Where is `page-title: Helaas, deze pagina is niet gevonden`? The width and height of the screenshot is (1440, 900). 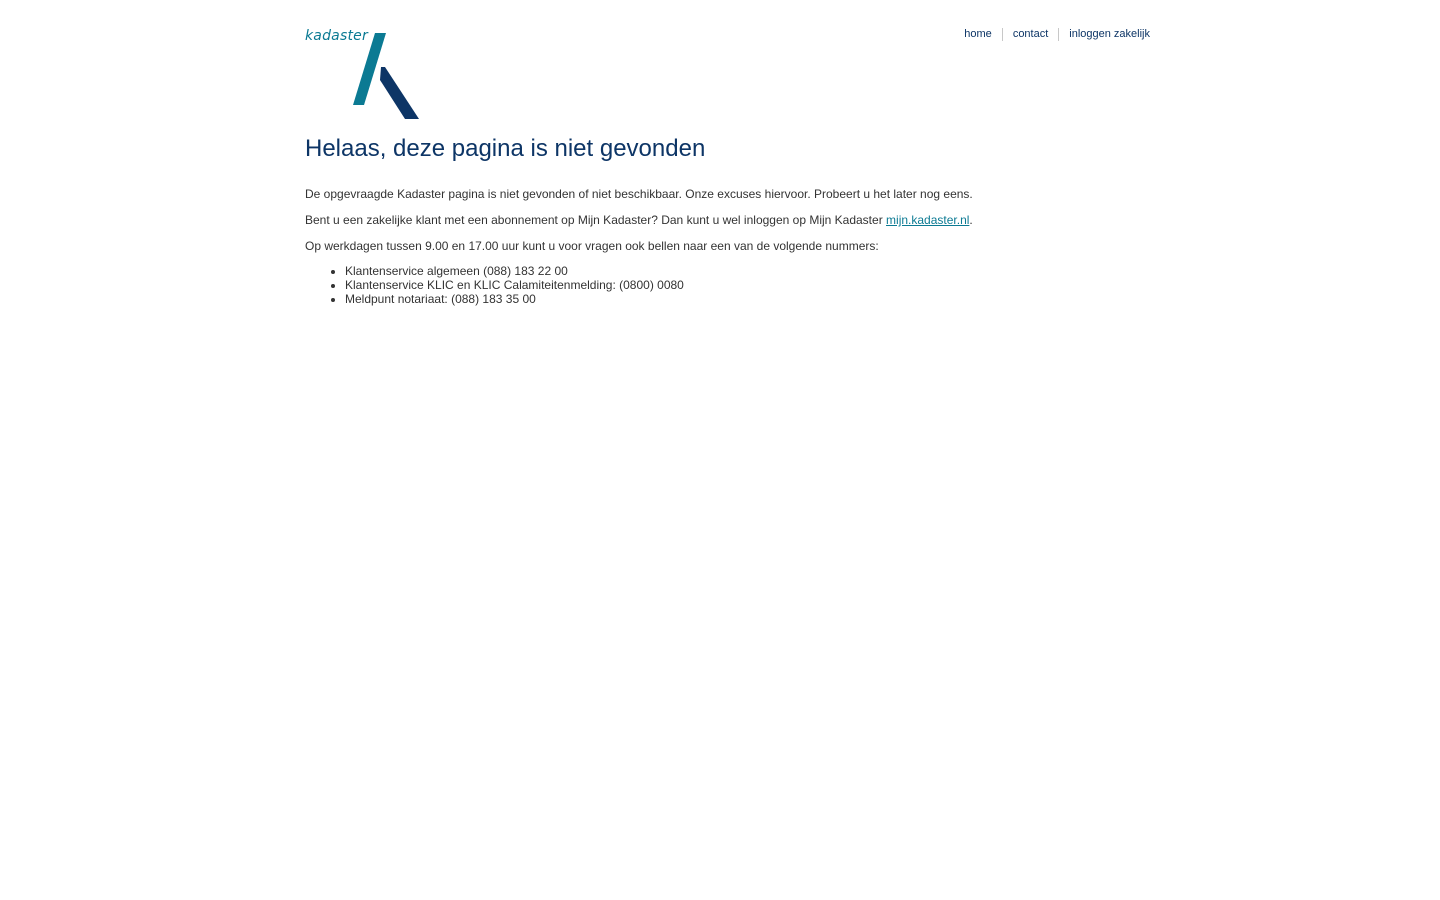
page-title: Helaas, deze pagina is niet gevonden is located at coordinates (505, 148).